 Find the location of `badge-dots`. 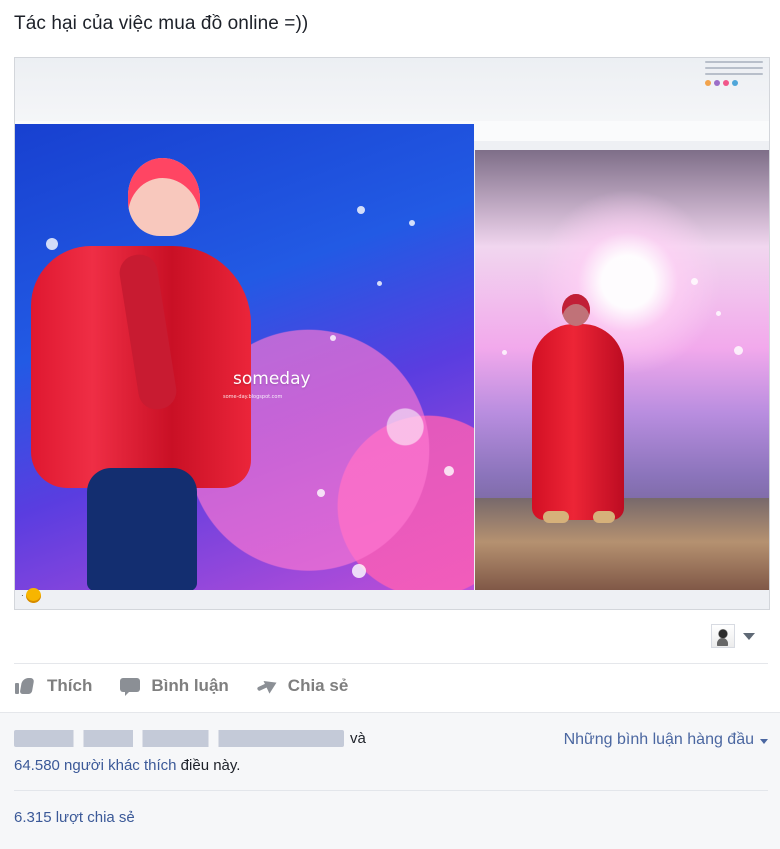

badge-dots is located at coordinates (734, 83).